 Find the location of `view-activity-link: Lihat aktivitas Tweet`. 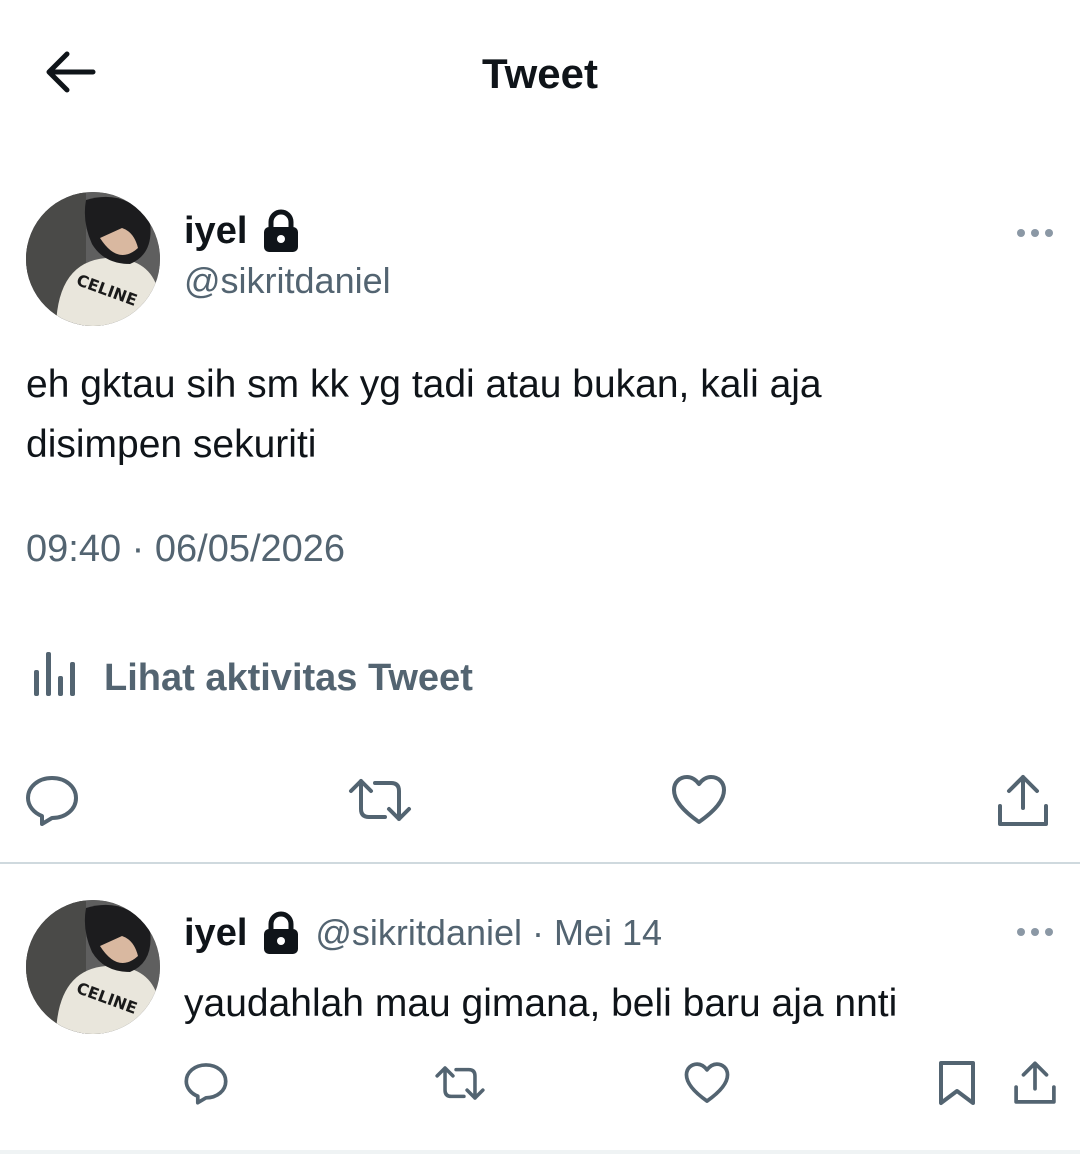

view-activity-link: Lihat aktivitas Tweet is located at coordinates (251, 678).